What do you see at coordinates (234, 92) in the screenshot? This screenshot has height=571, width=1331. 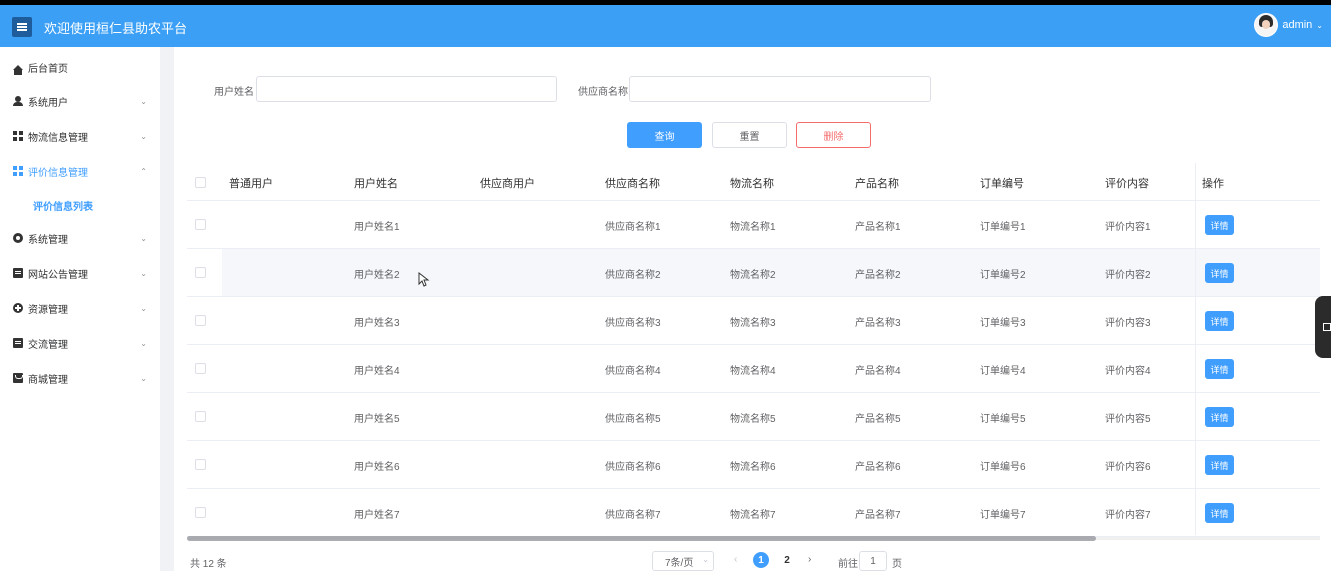 I see `username-label: 用户姓名` at bounding box center [234, 92].